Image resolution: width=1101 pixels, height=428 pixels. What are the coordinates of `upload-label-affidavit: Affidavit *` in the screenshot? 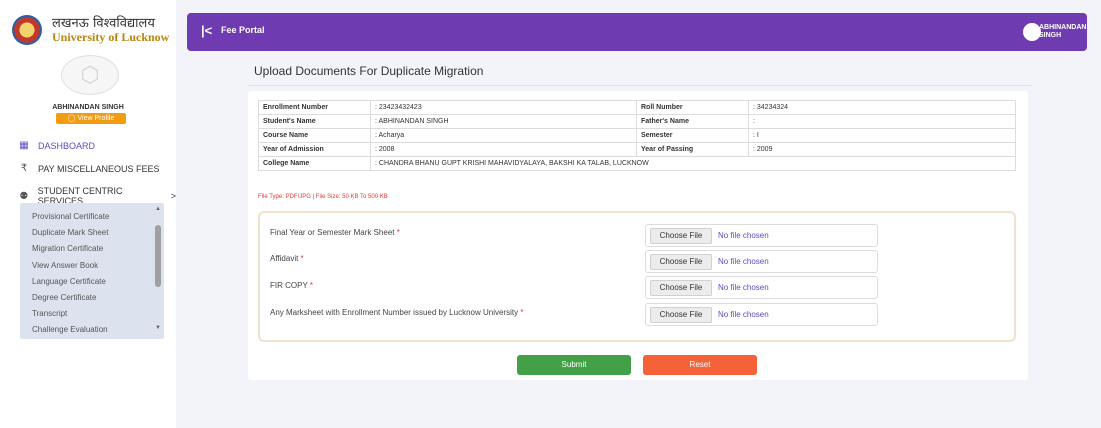 It's located at (287, 258).